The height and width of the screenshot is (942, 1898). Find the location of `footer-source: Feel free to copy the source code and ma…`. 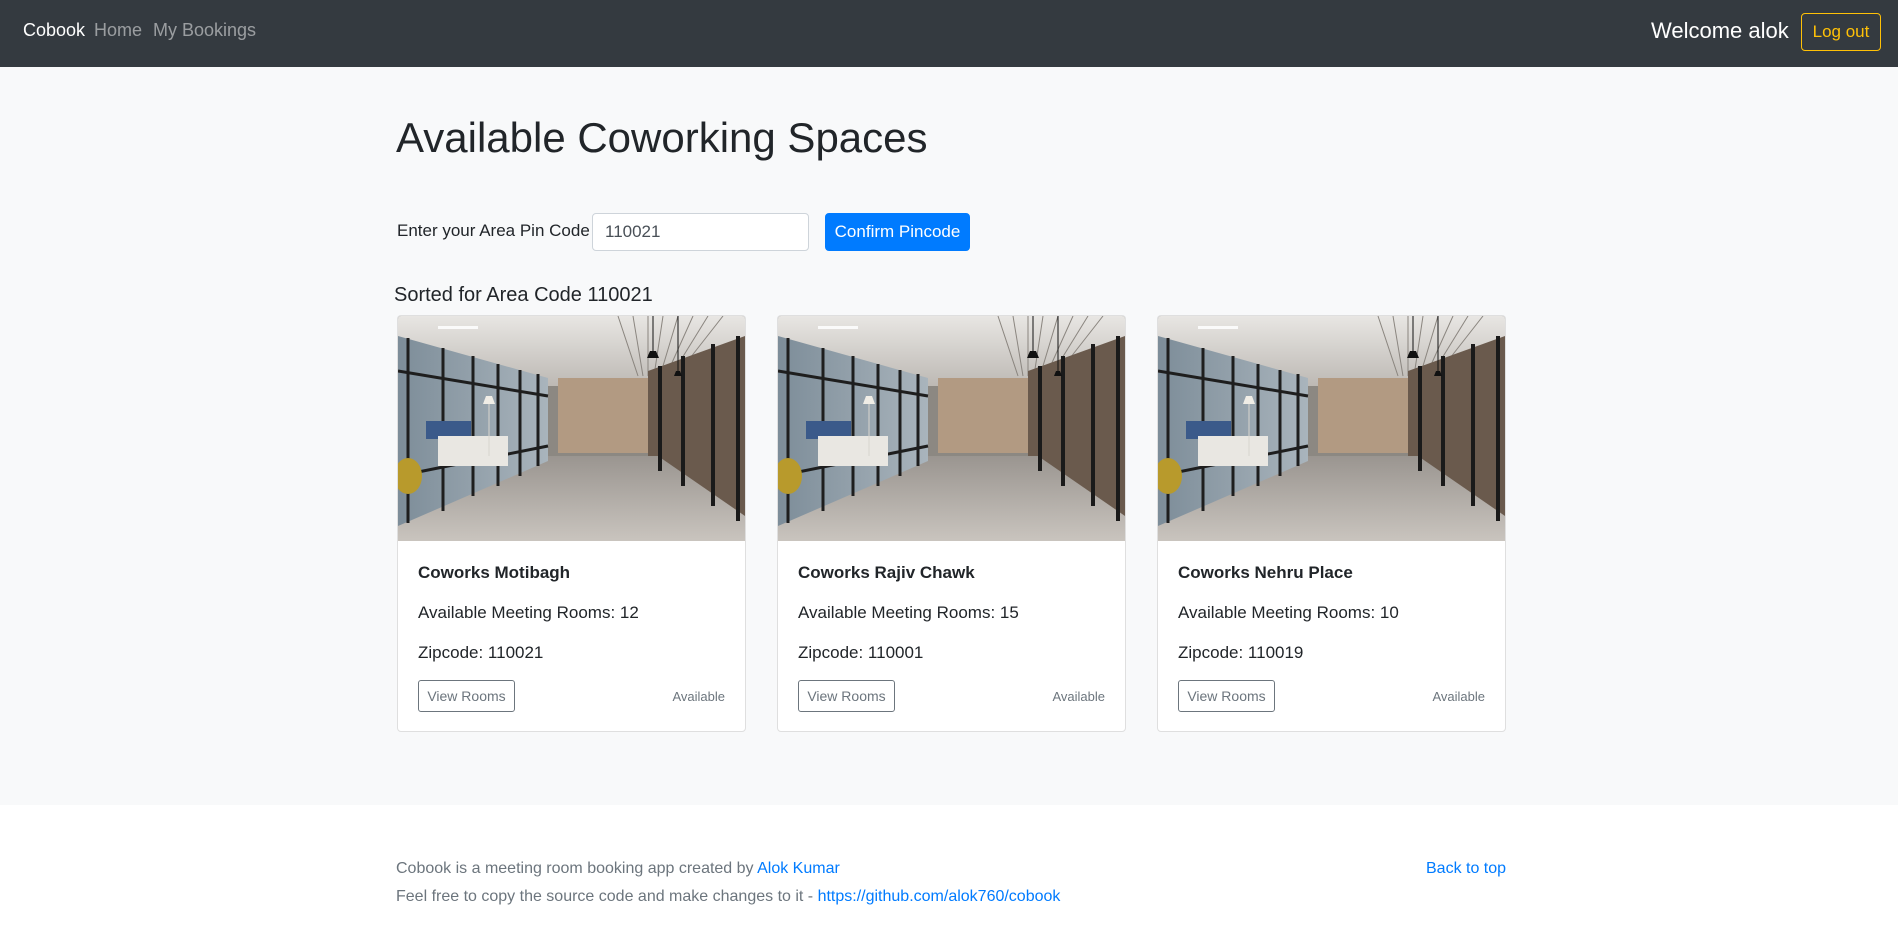

footer-source: Feel free to copy the source code and ma… is located at coordinates (728, 897).